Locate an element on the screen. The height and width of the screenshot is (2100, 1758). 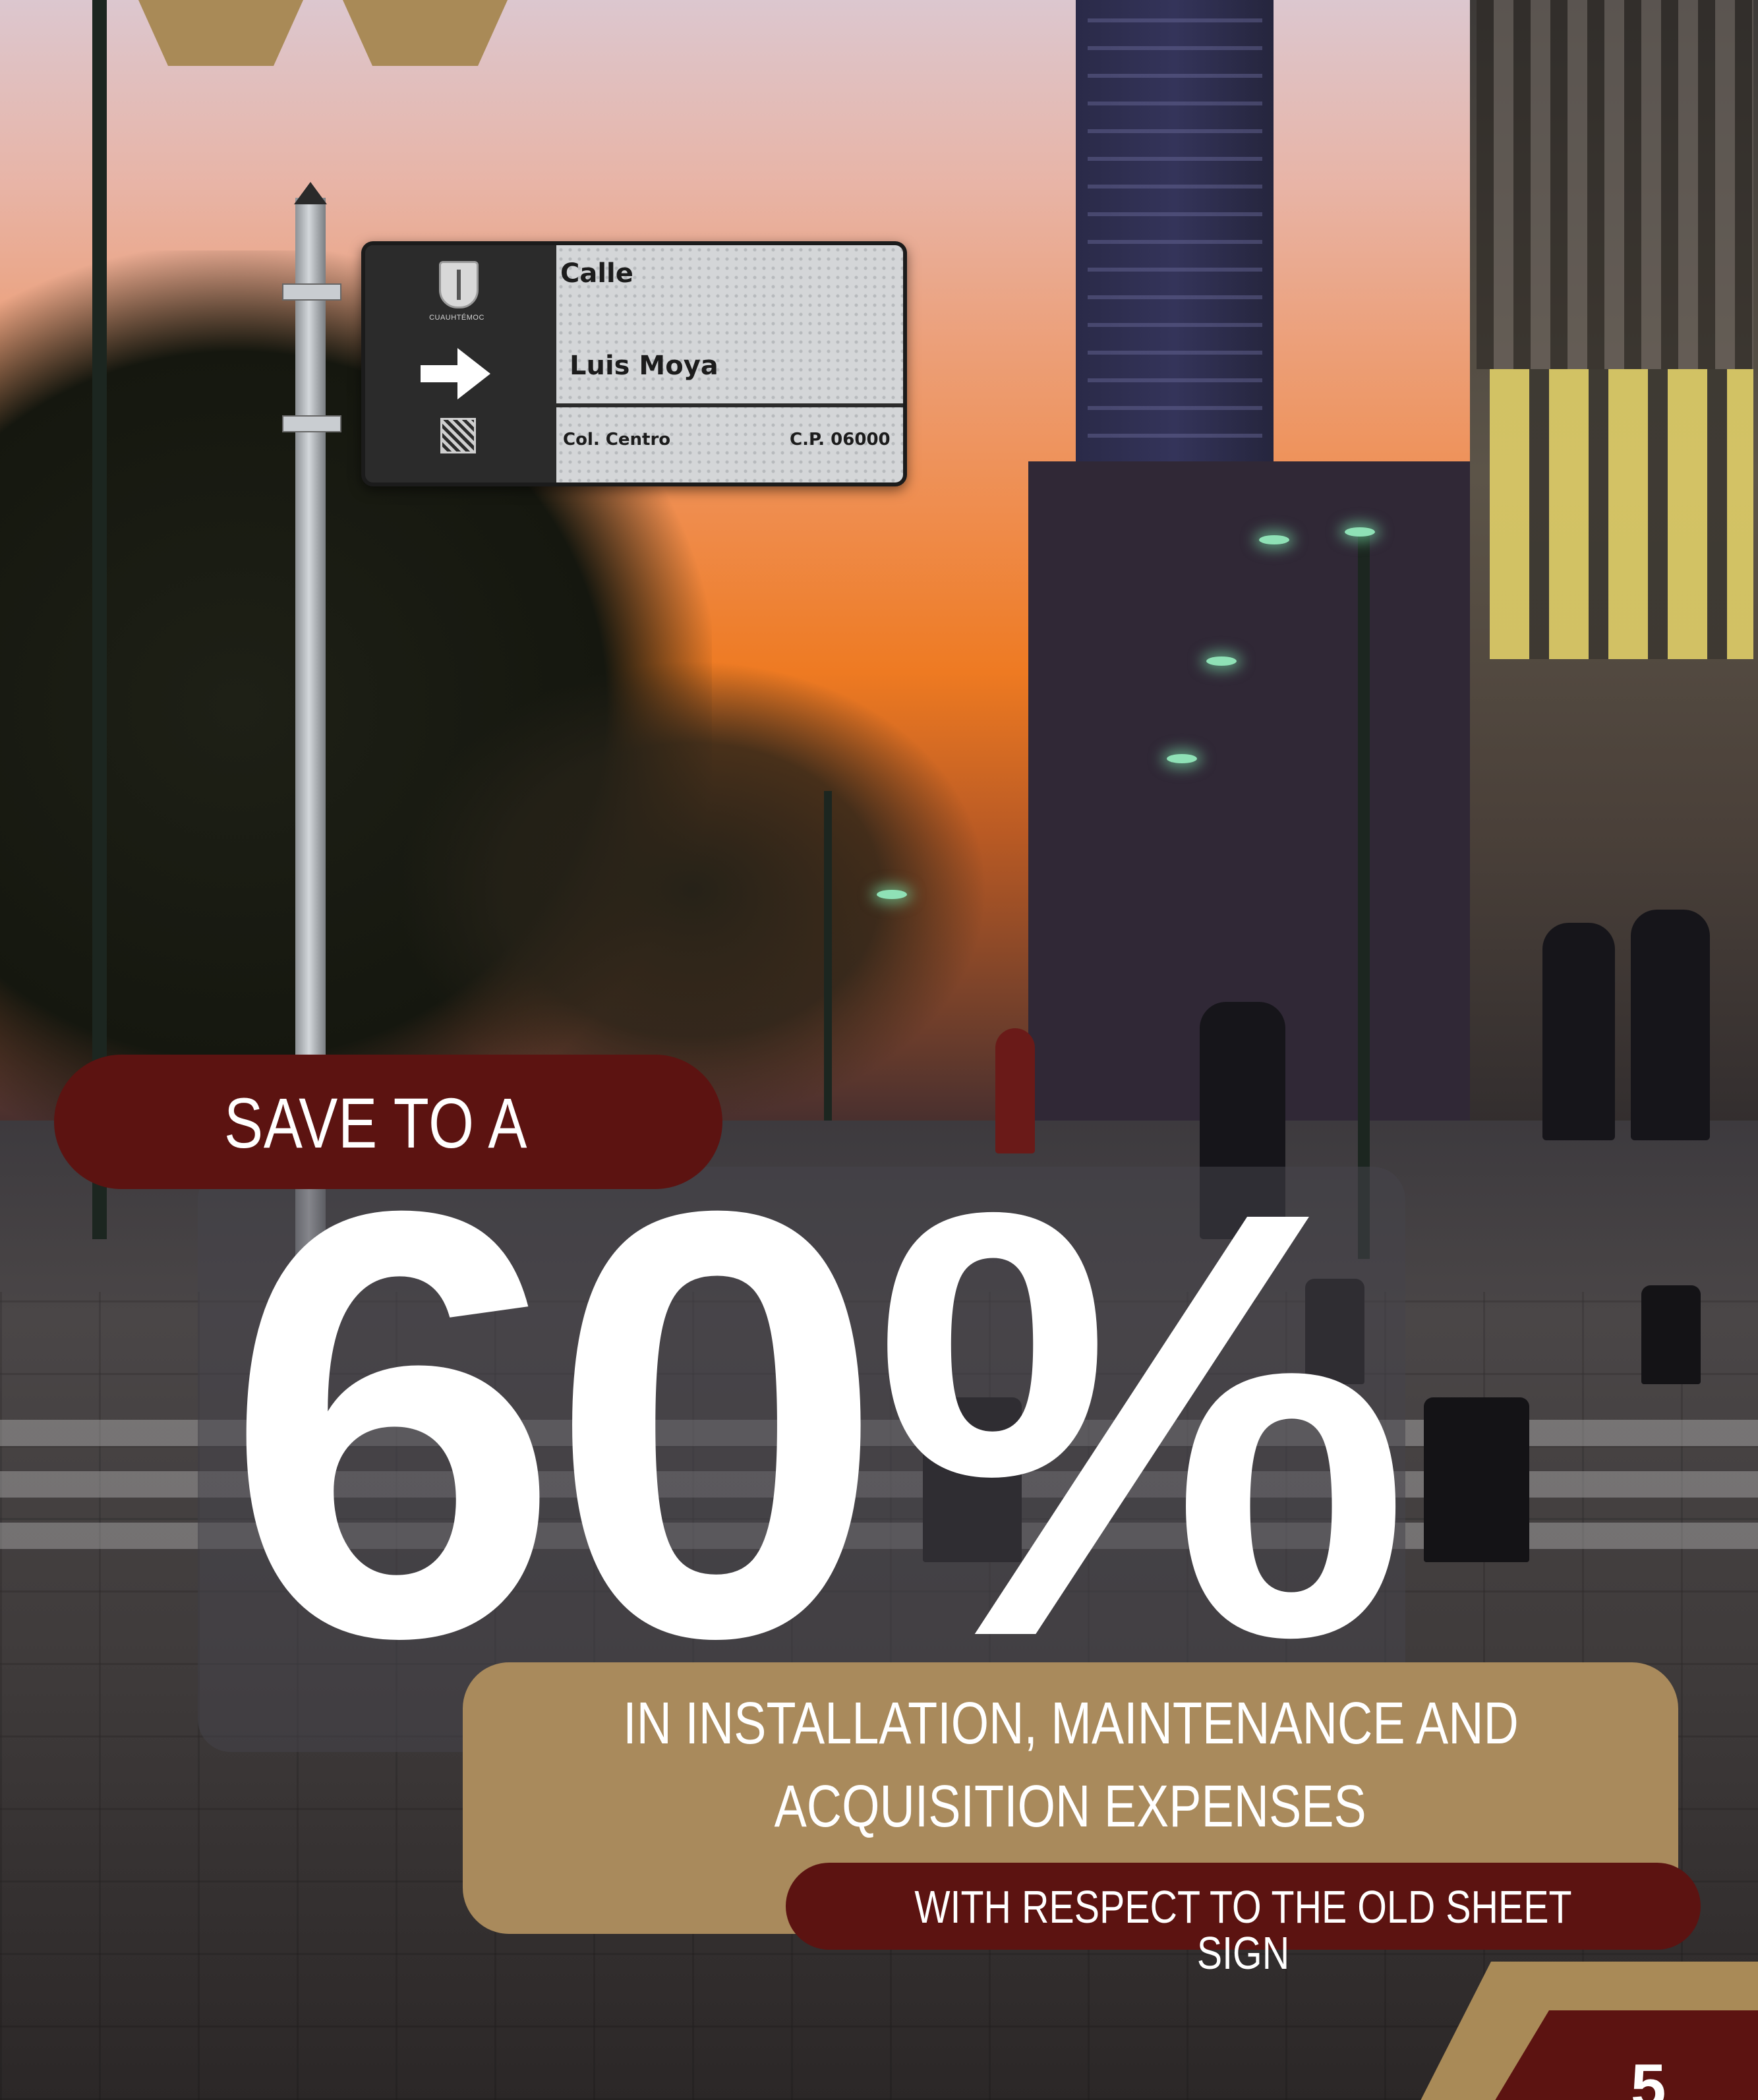
detail-line-1: IN INSTALLATION, MAINTENANCE AND is located at coordinates (1070, 1723).